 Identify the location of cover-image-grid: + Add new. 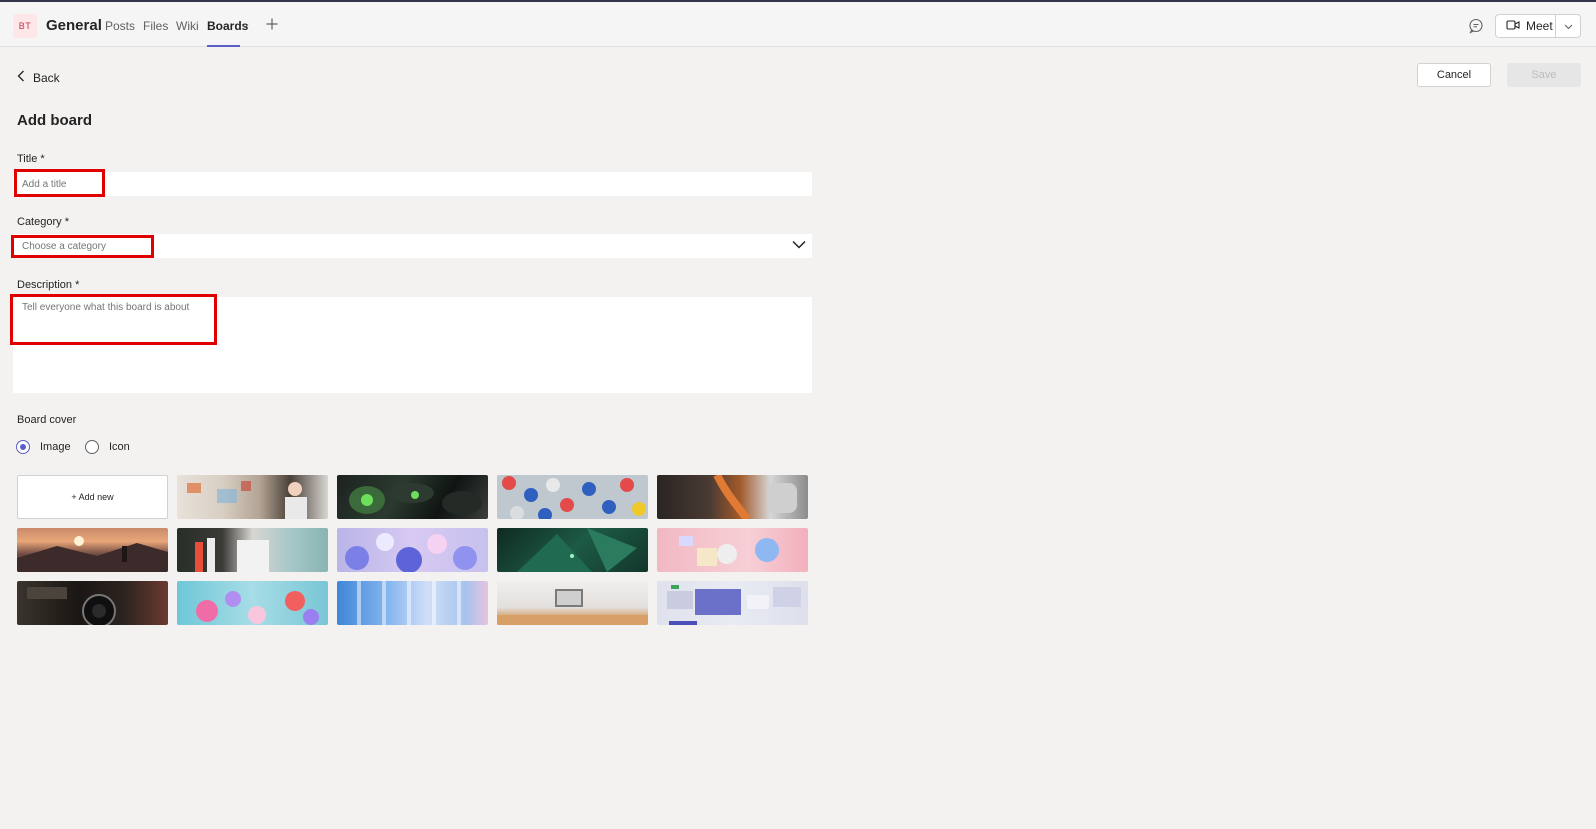
(414, 550).